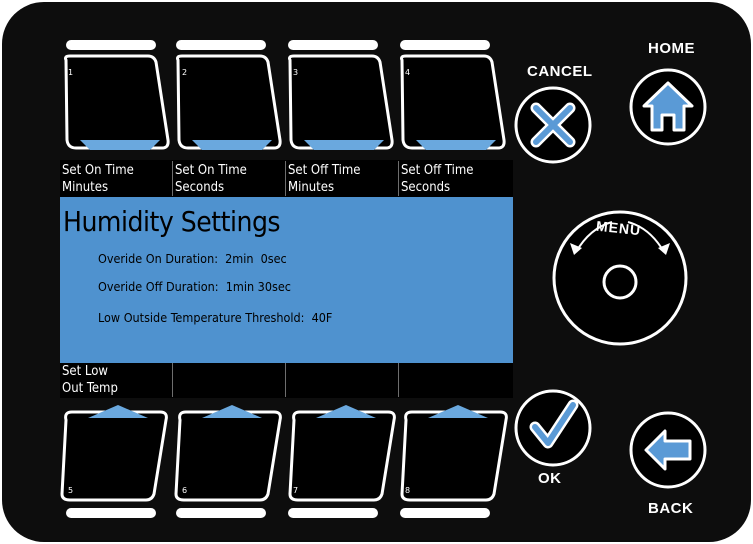 The height and width of the screenshot is (544, 753). Describe the element at coordinates (668, 107) in the screenshot. I see `home-button` at that location.